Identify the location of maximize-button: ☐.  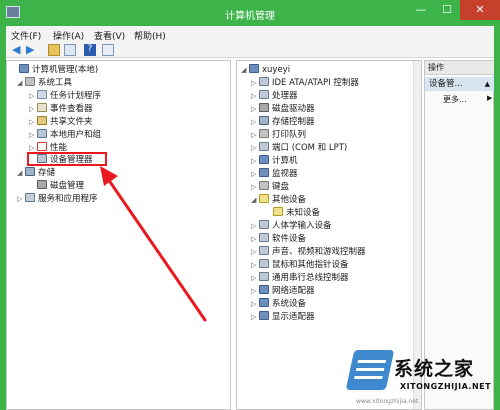
(447, 10).